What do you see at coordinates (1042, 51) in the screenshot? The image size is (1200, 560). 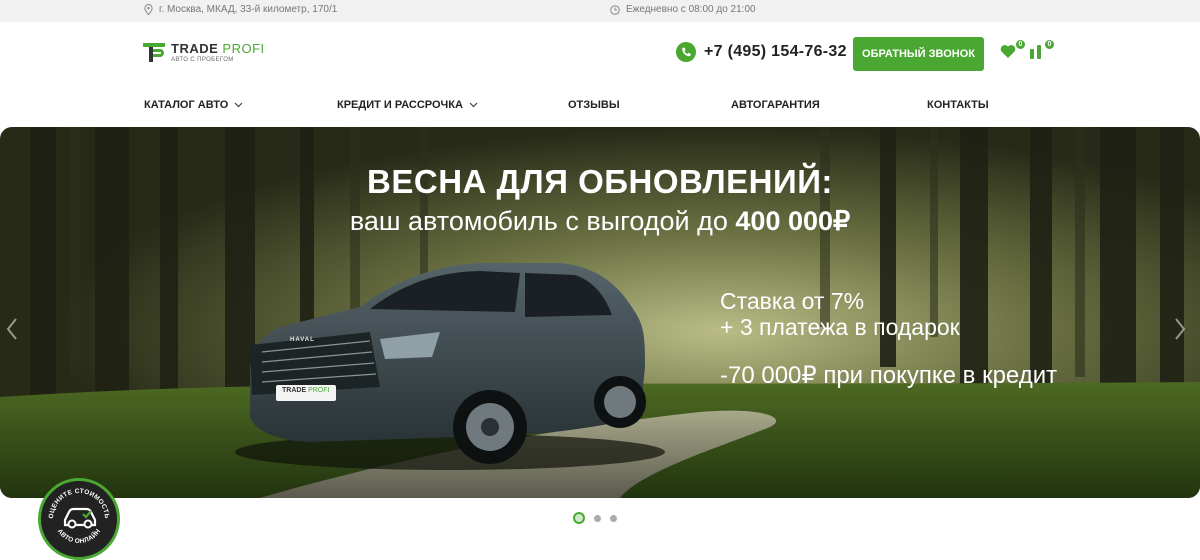 I see `compare-button: 0` at bounding box center [1042, 51].